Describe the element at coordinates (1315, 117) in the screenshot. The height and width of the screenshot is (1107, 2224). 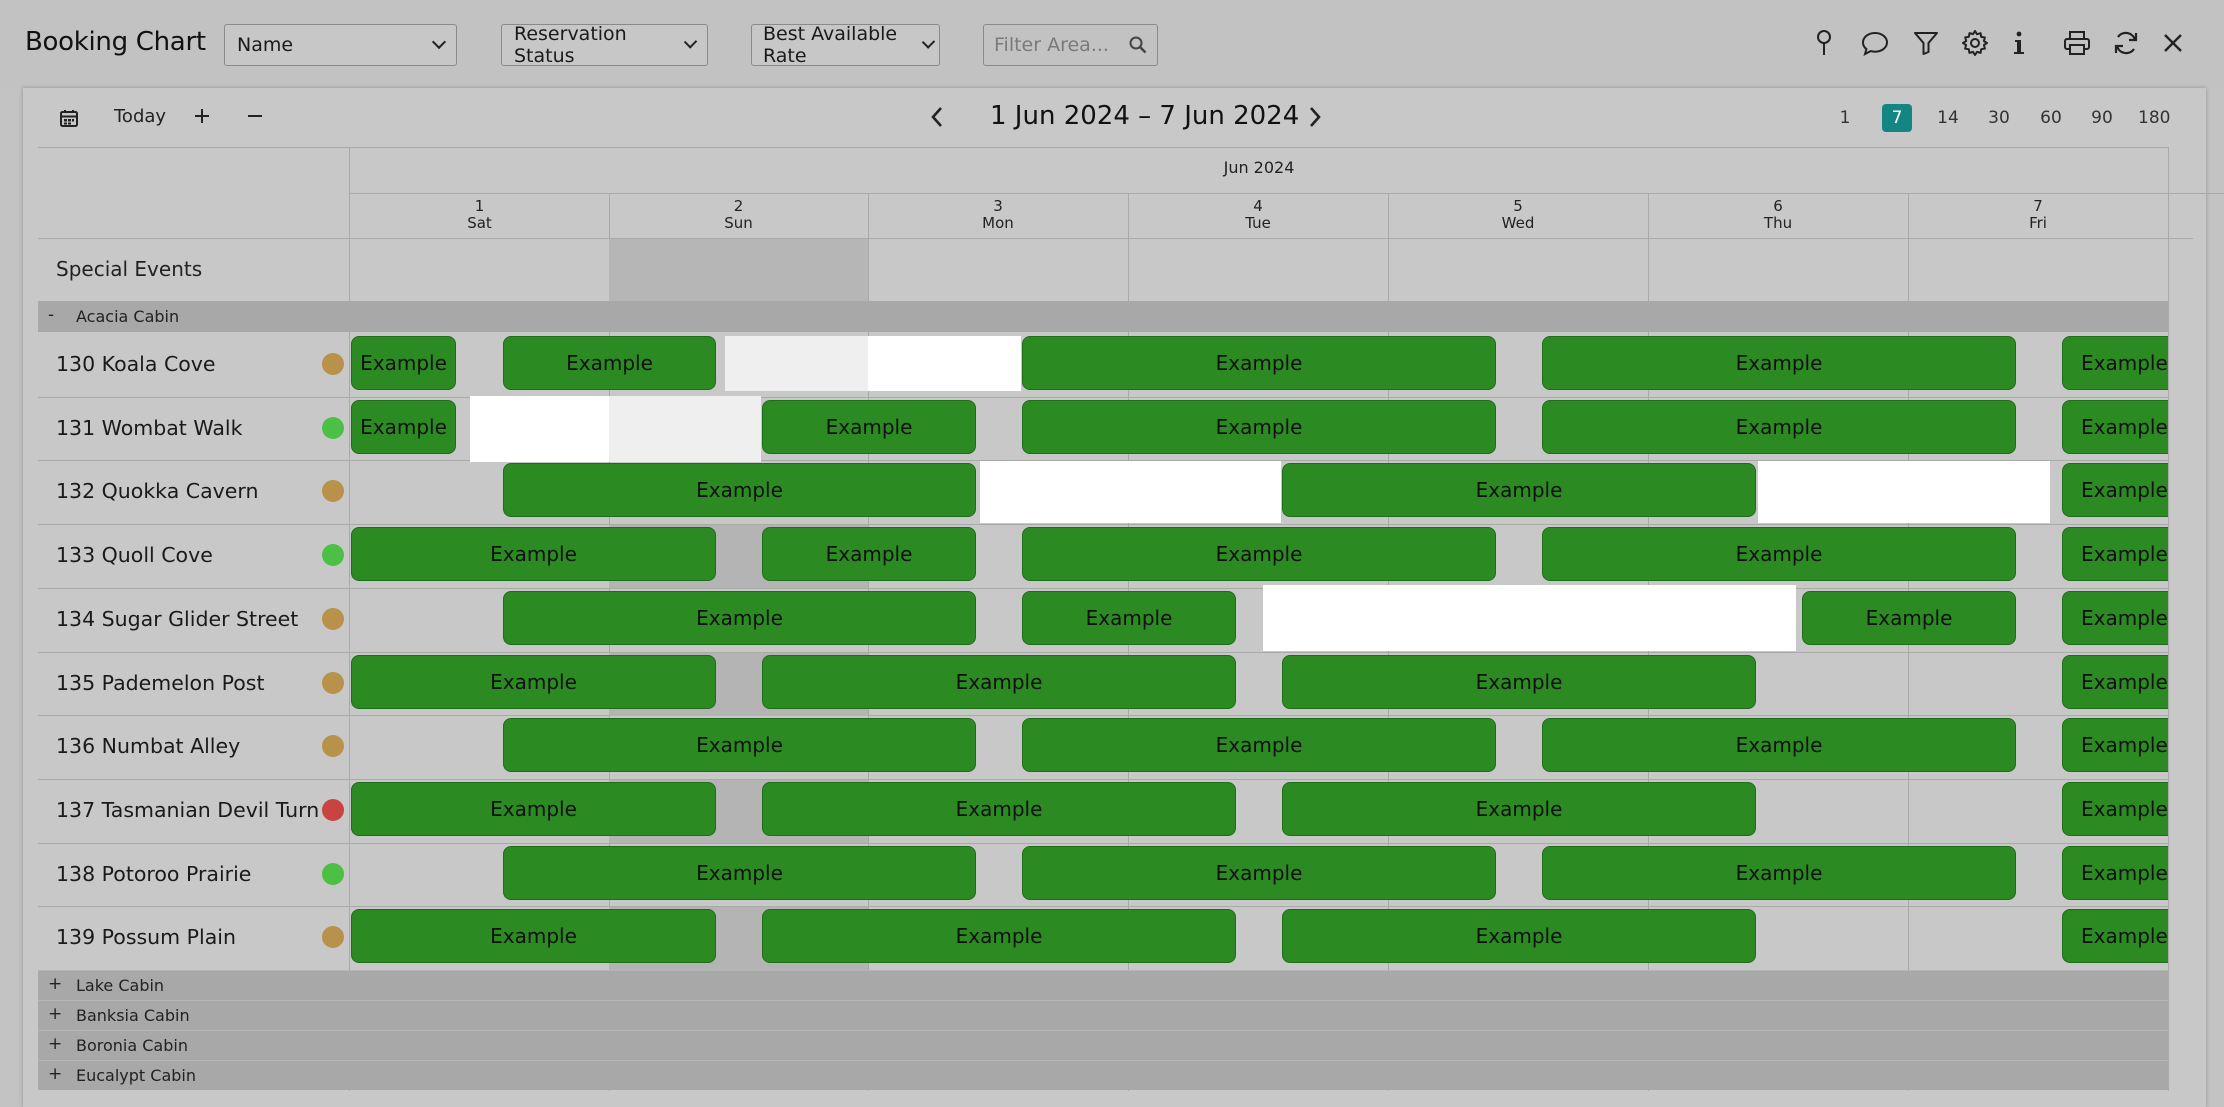
I see `next-week-icon` at that location.